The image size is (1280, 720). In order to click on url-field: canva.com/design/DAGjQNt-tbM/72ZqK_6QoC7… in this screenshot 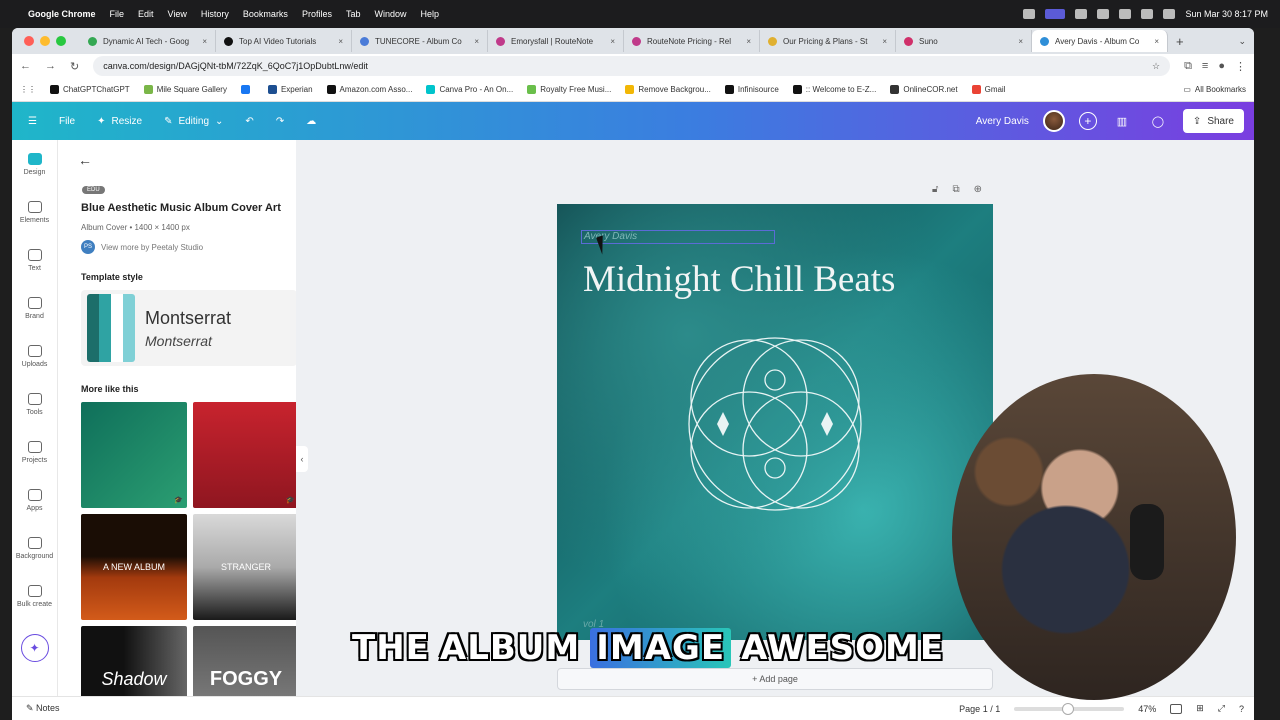, I will do `click(632, 66)`.